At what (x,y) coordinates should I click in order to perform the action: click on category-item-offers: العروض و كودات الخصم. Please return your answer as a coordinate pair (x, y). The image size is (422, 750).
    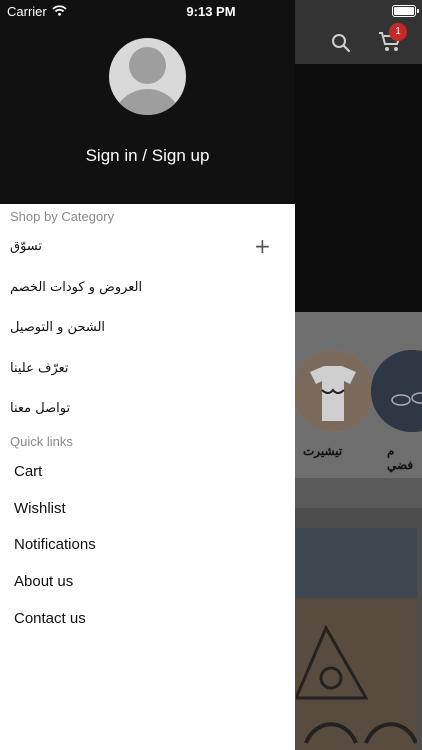
    Looking at the image, I should click on (147, 289).